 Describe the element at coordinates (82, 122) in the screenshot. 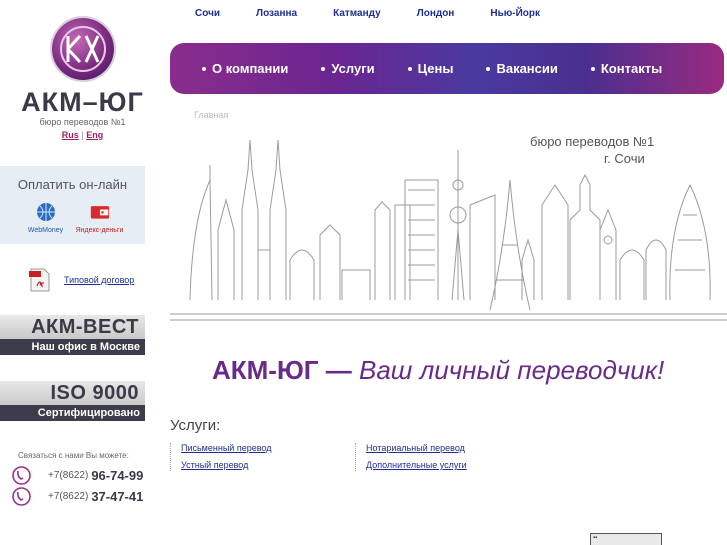

I see `logo-subtitle: бюро переводов №1` at that location.